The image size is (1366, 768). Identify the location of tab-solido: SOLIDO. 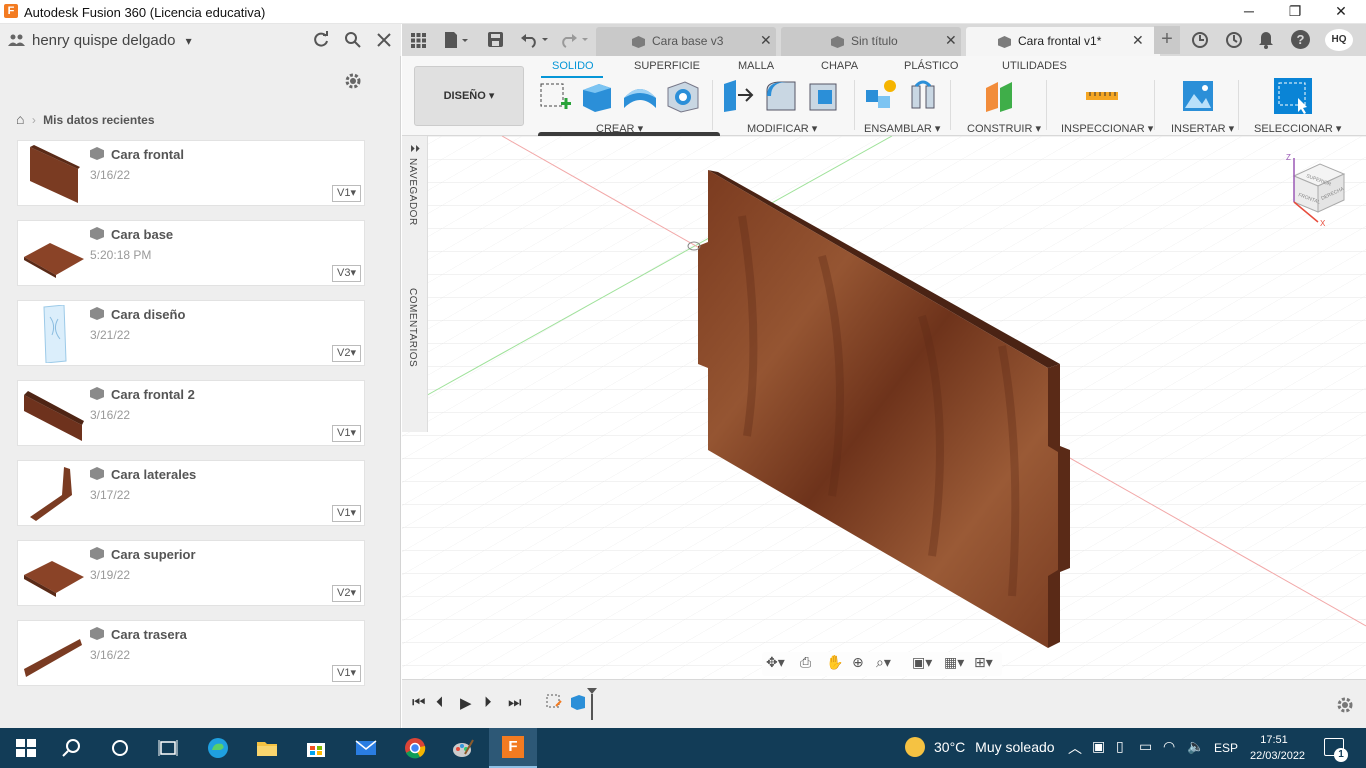
(573, 66).